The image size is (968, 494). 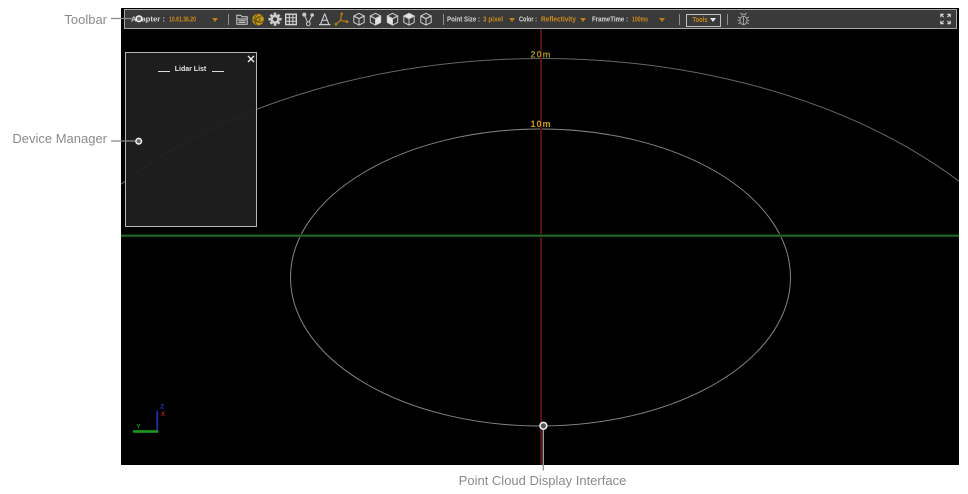 I want to click on svg-text: 10.61.36.20, so click(x=182, y=20).